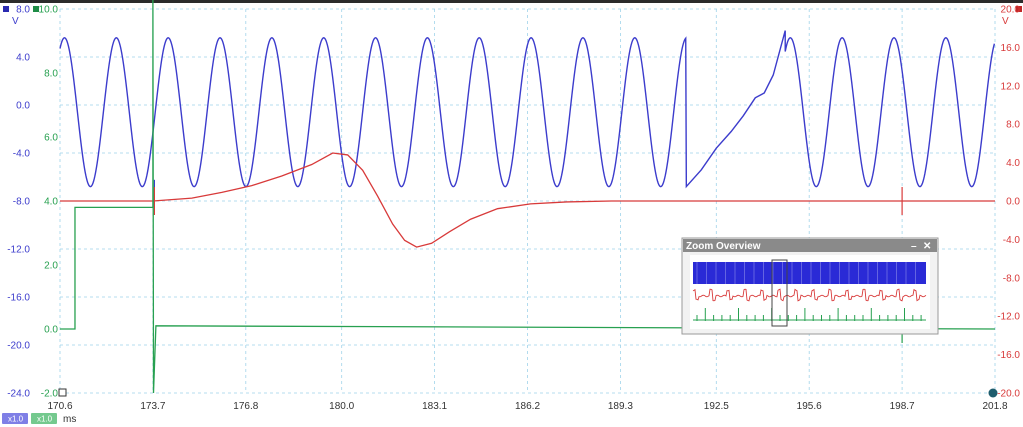 This screenshot has height=427, width=1023. What do you see at coordinates (51, 138) in the screenshot?
I see `green-tick-label: 6.0` at bounding box center [51, 138].